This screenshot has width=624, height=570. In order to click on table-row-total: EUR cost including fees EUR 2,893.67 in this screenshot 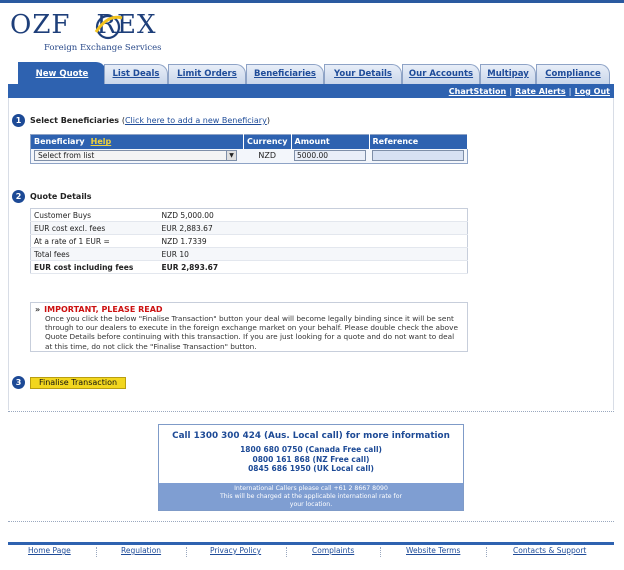, I will do `click(249, 267)`.